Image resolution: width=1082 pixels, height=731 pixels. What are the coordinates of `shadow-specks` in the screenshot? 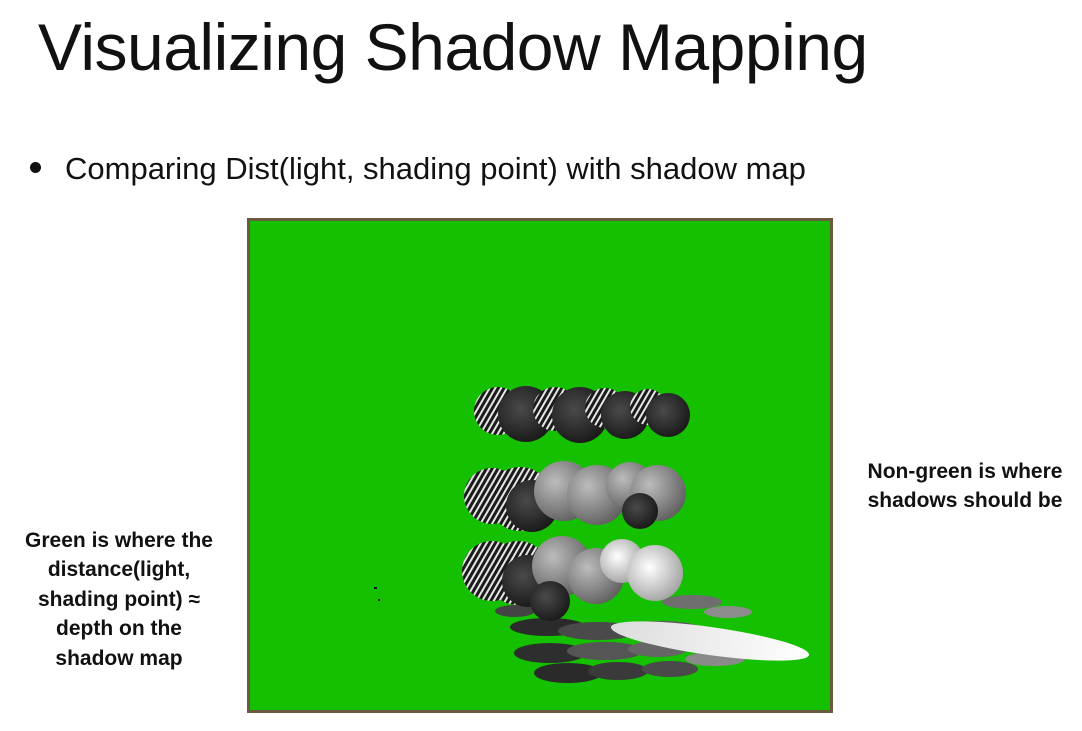 It's located at (377, 594).